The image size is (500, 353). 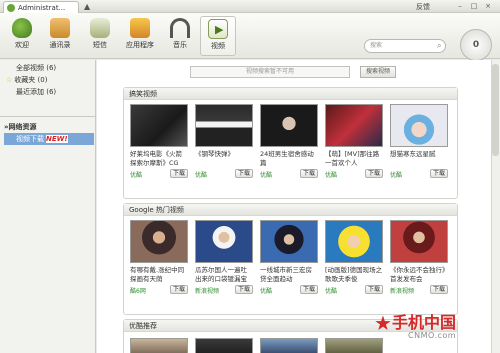 I want to click on device-icon, so click(x=11, y=7).